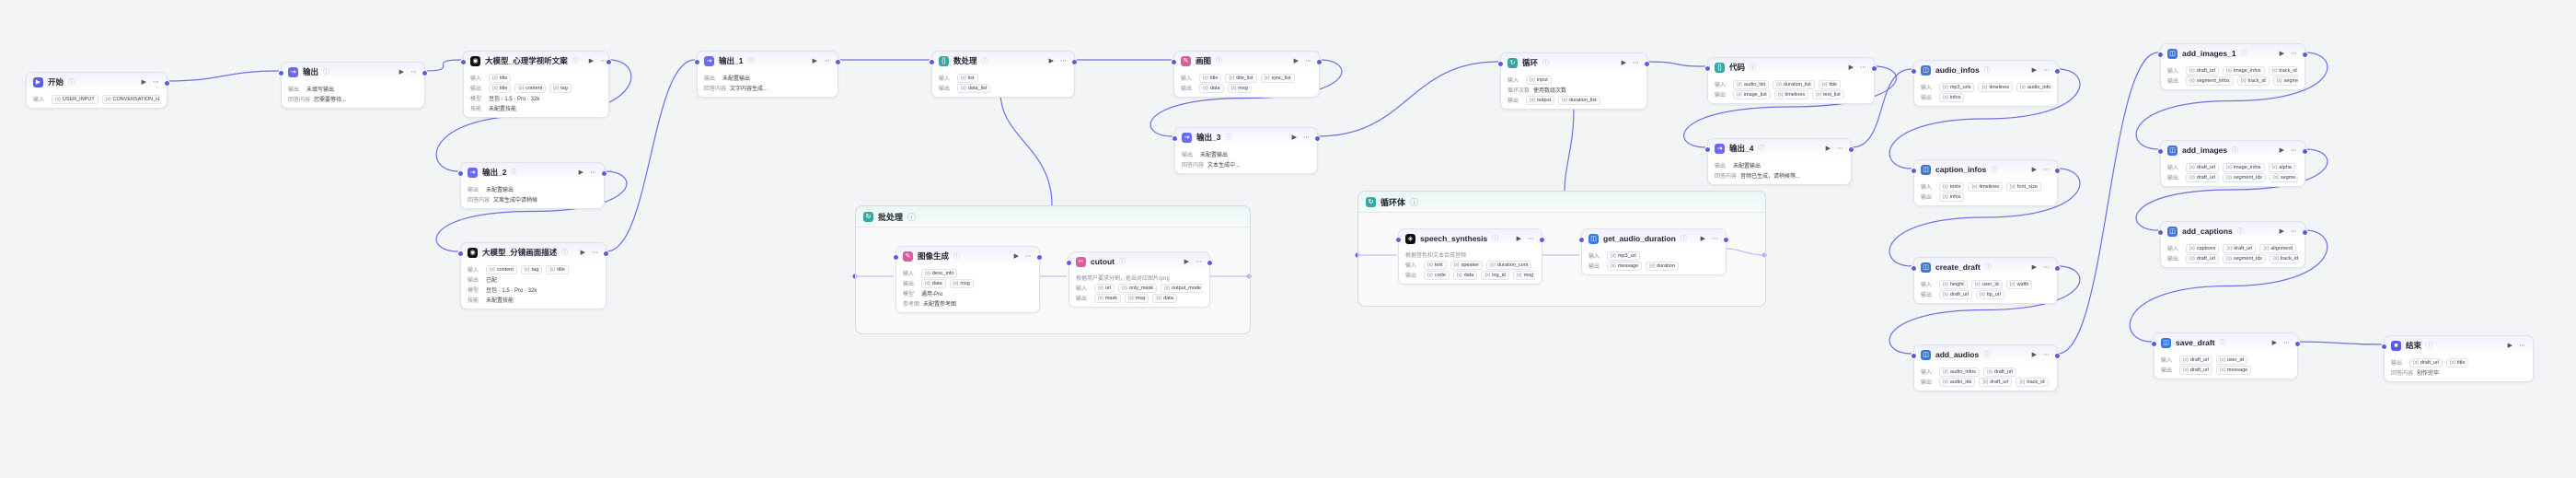  Describe the element at coordinates (1986, 70) in the screenshot. I see `node-header: ◫ audio_infos ⓘ ▶ ⋯` at that location.